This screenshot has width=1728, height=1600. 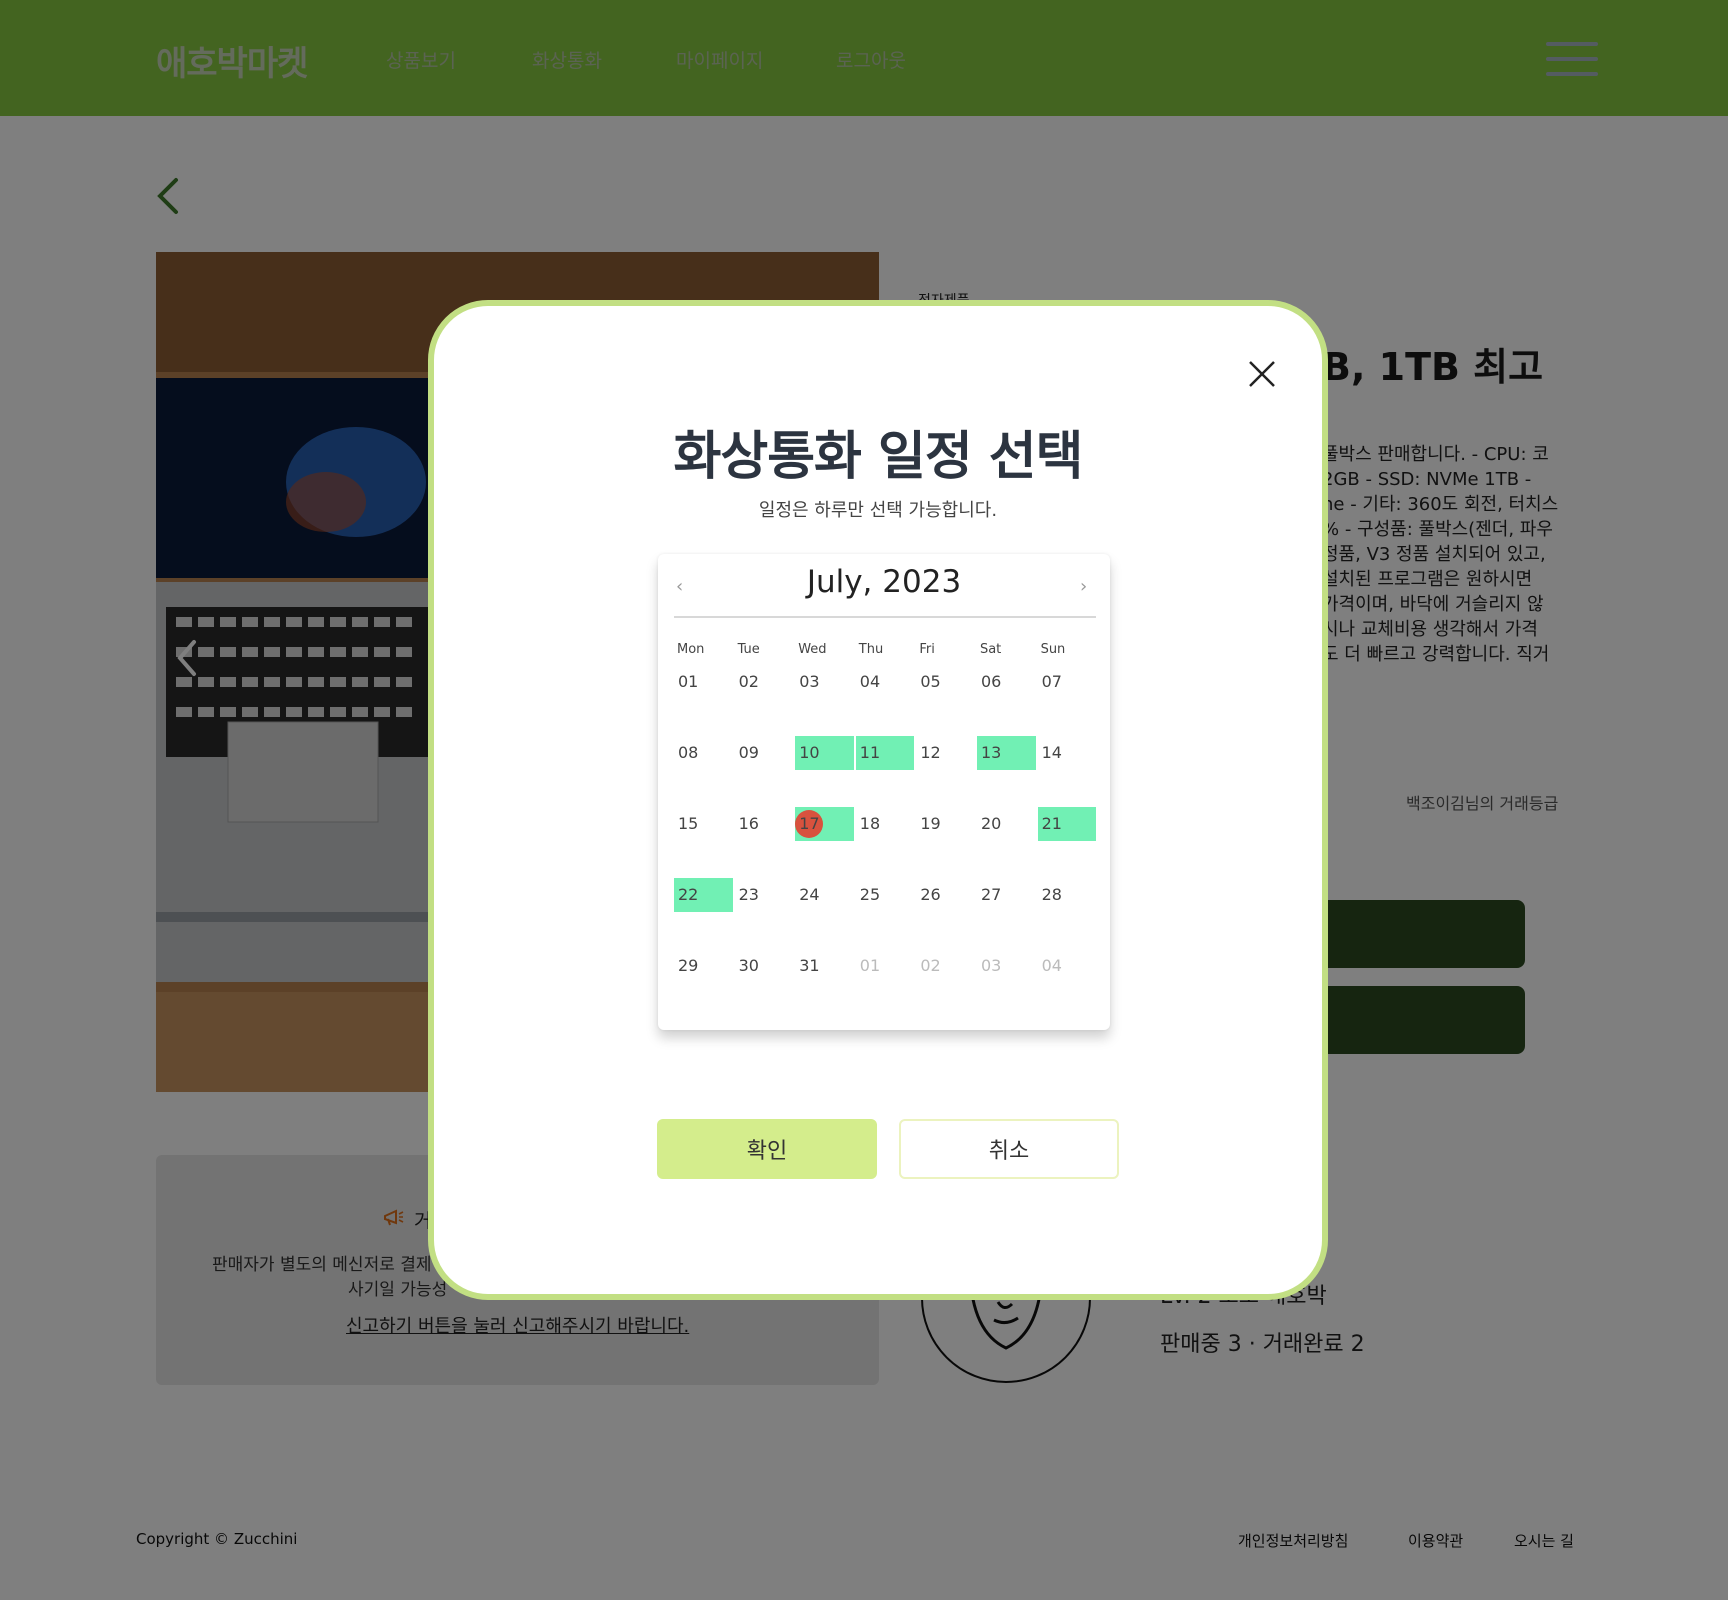 What do you see at coordinates (1051, 823) in the screenshot?
I see `calendar-day-number: 21` at bounding box center [1051, 823].